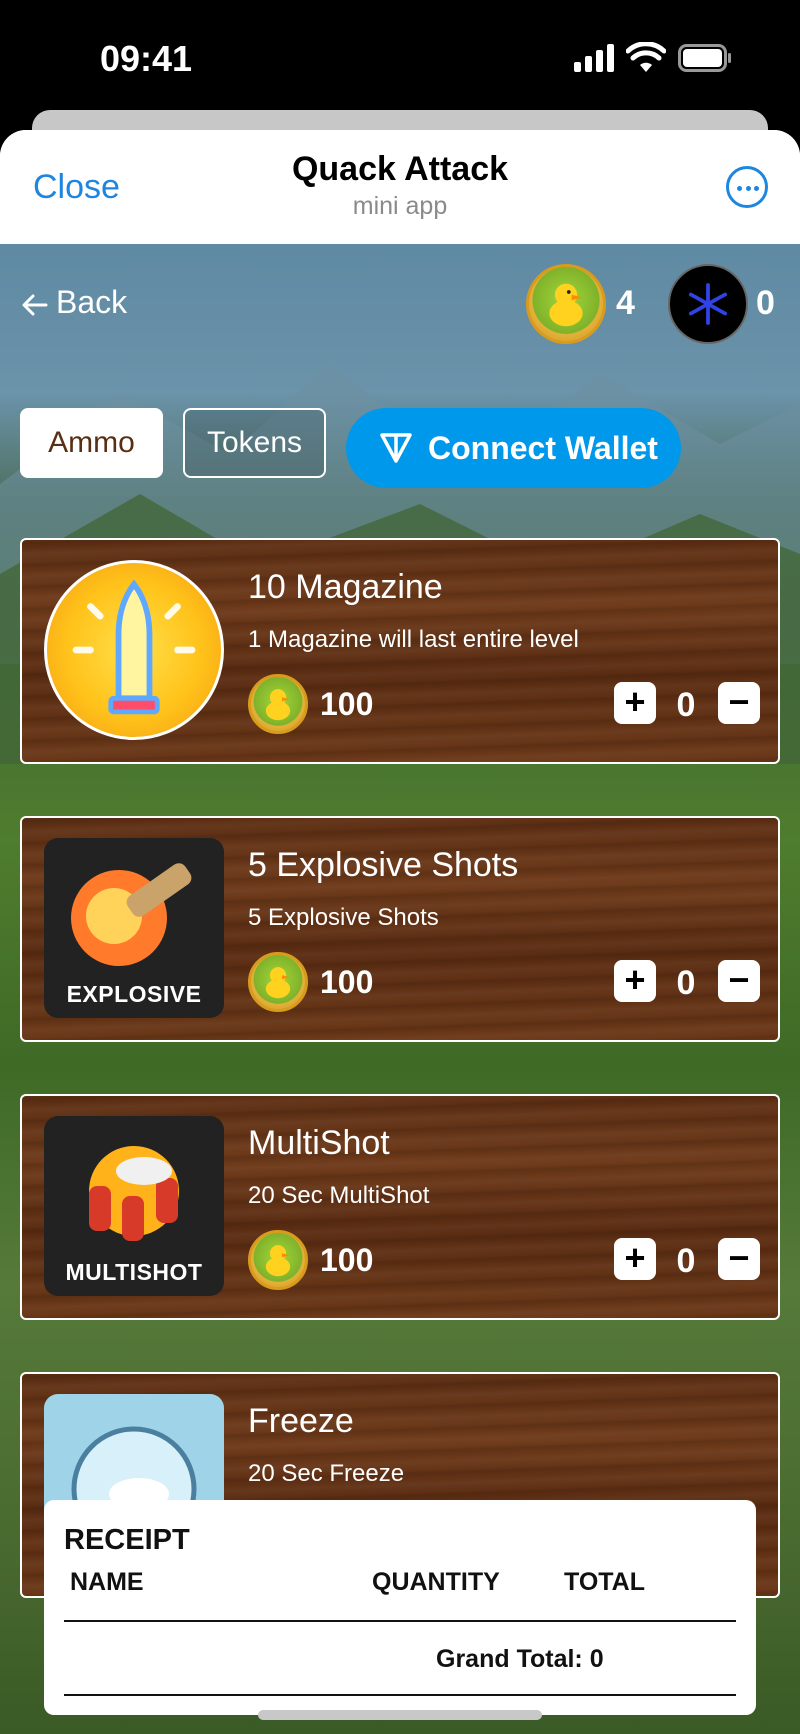 The height and width of the screenshot is (1734, 800). I want to click on item-name: 10 Magazine, so click(345, 587).